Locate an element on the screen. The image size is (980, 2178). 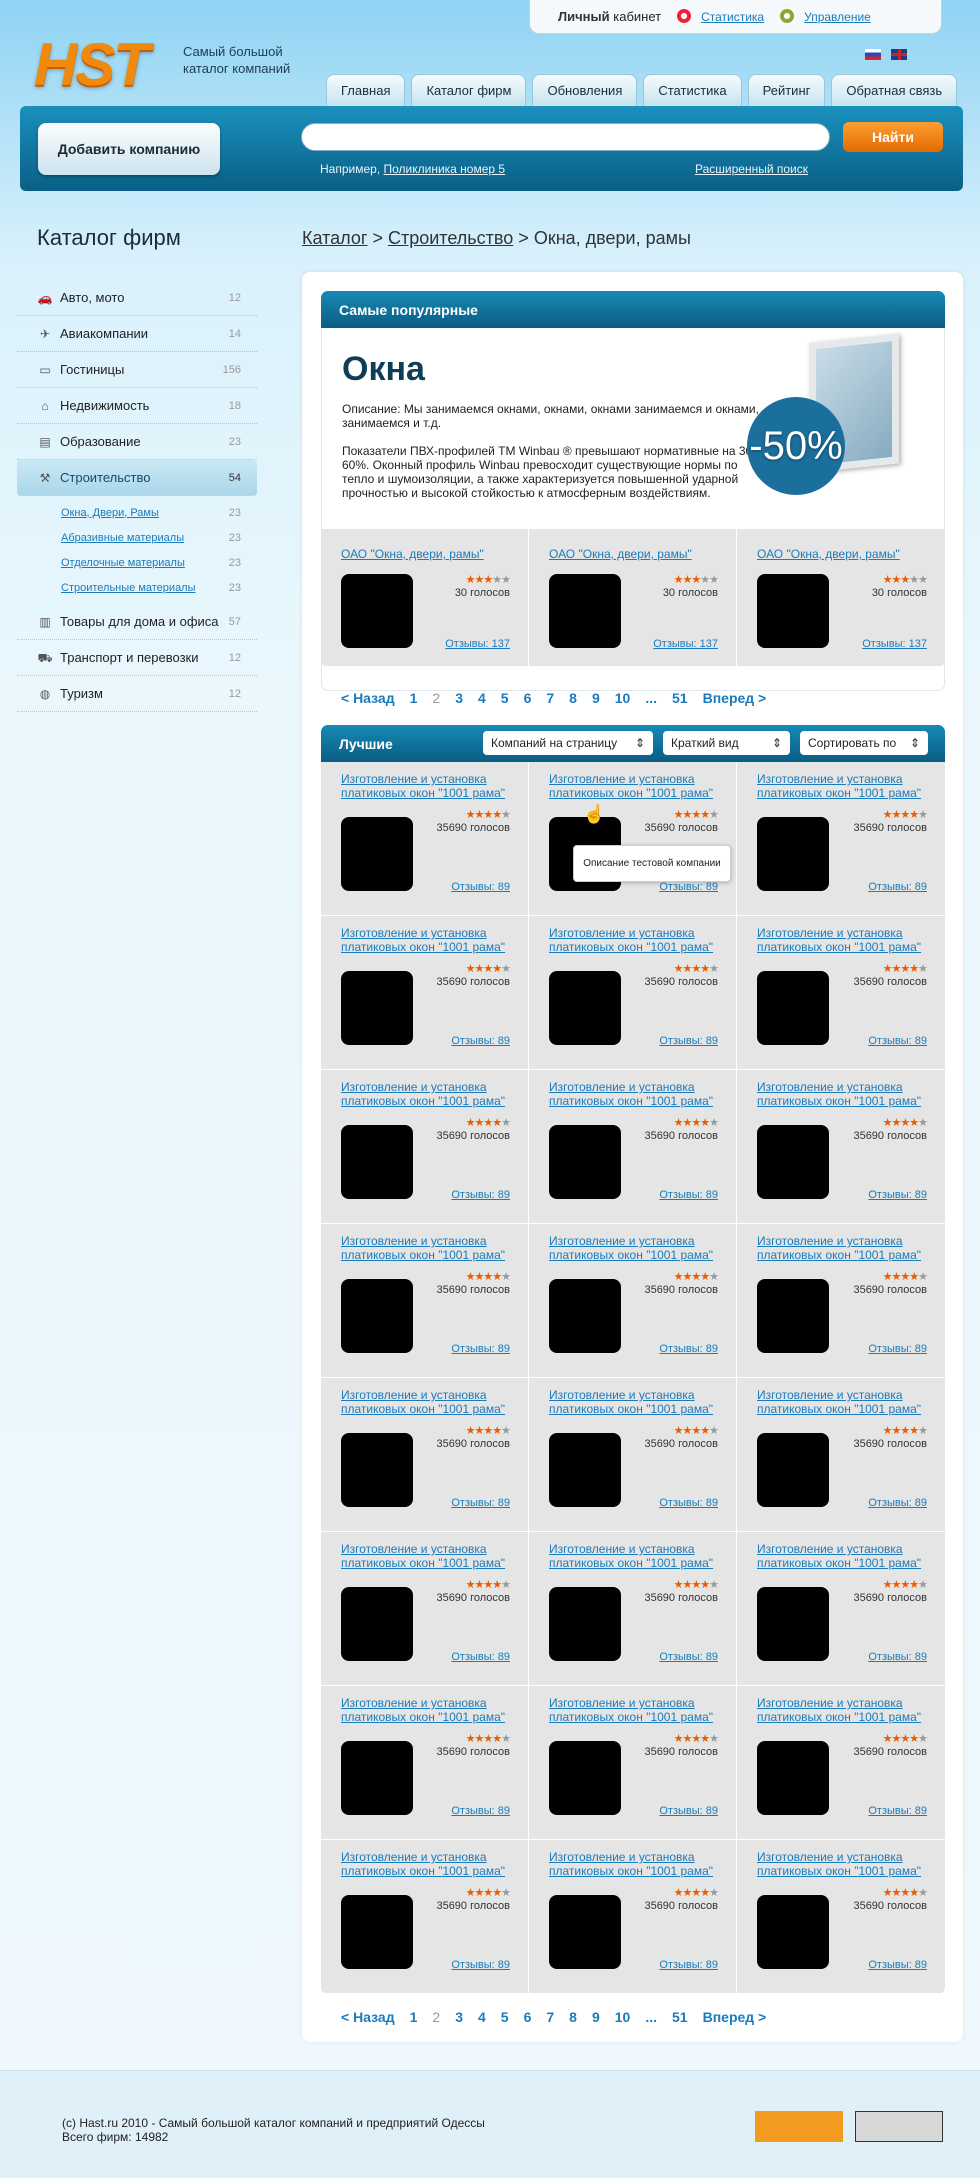
nav-tab: Рейтинг is located at coordinates (786, 90).